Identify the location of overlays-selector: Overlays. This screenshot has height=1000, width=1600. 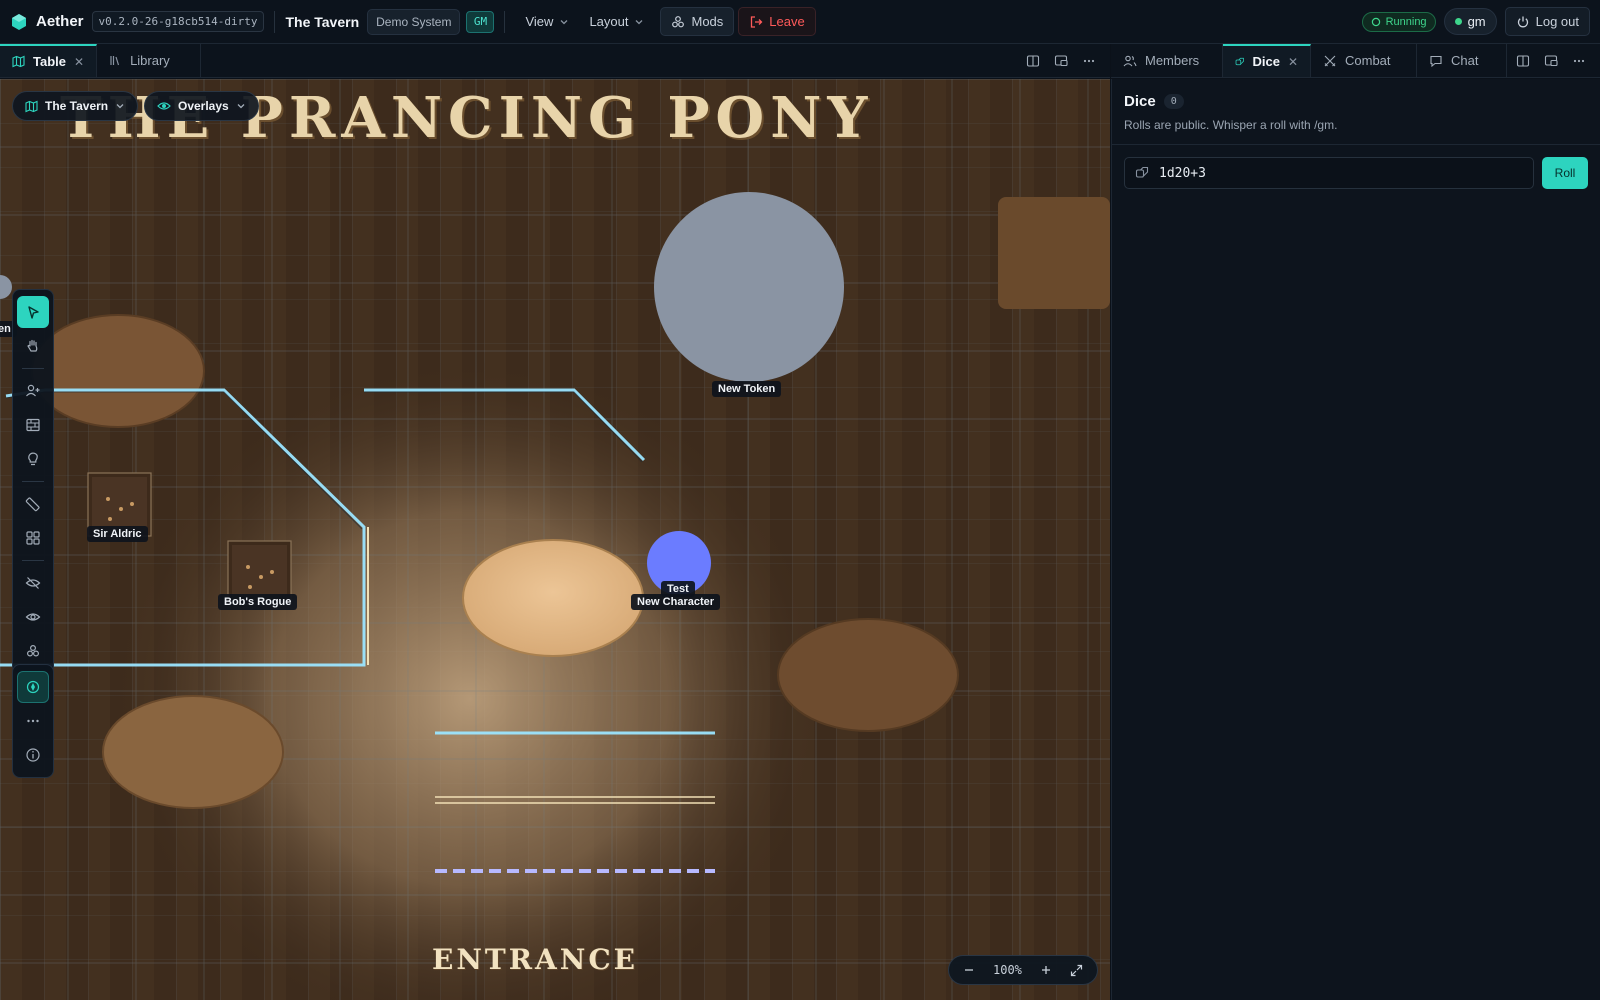
(201, 106).